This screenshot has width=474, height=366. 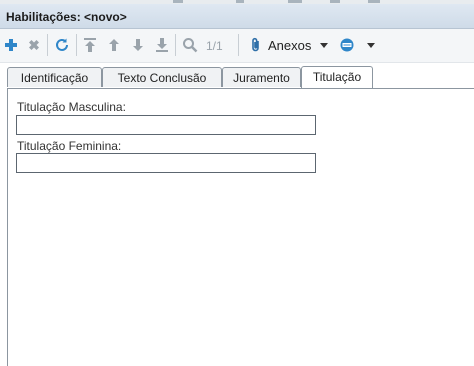 I want to click on delete-icon, so click(x=34, y=45).